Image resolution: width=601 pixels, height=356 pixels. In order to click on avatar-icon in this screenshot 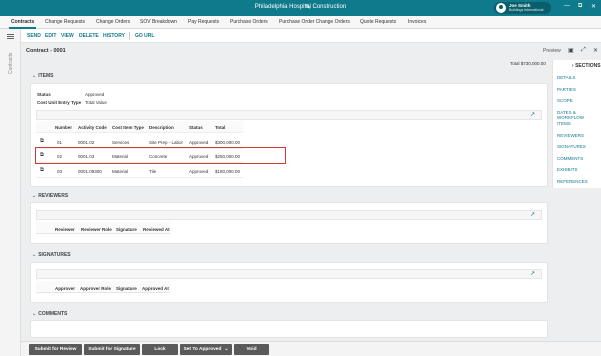, I will do `click(501, 8)`.